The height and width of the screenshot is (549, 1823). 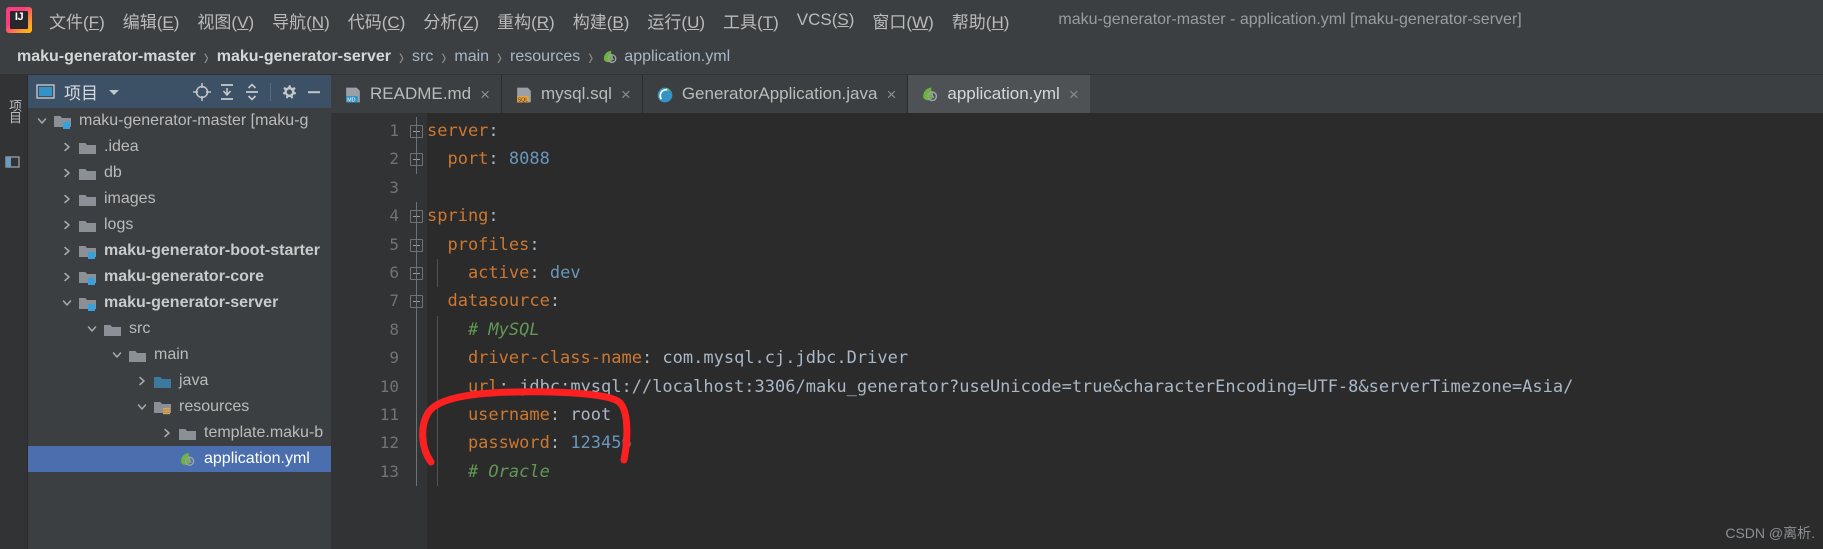 What do you see at coordinates (981, 20) in the screenshot?
I see `menu-item-help: 帮助(H)` at bounding box center [981, 20].